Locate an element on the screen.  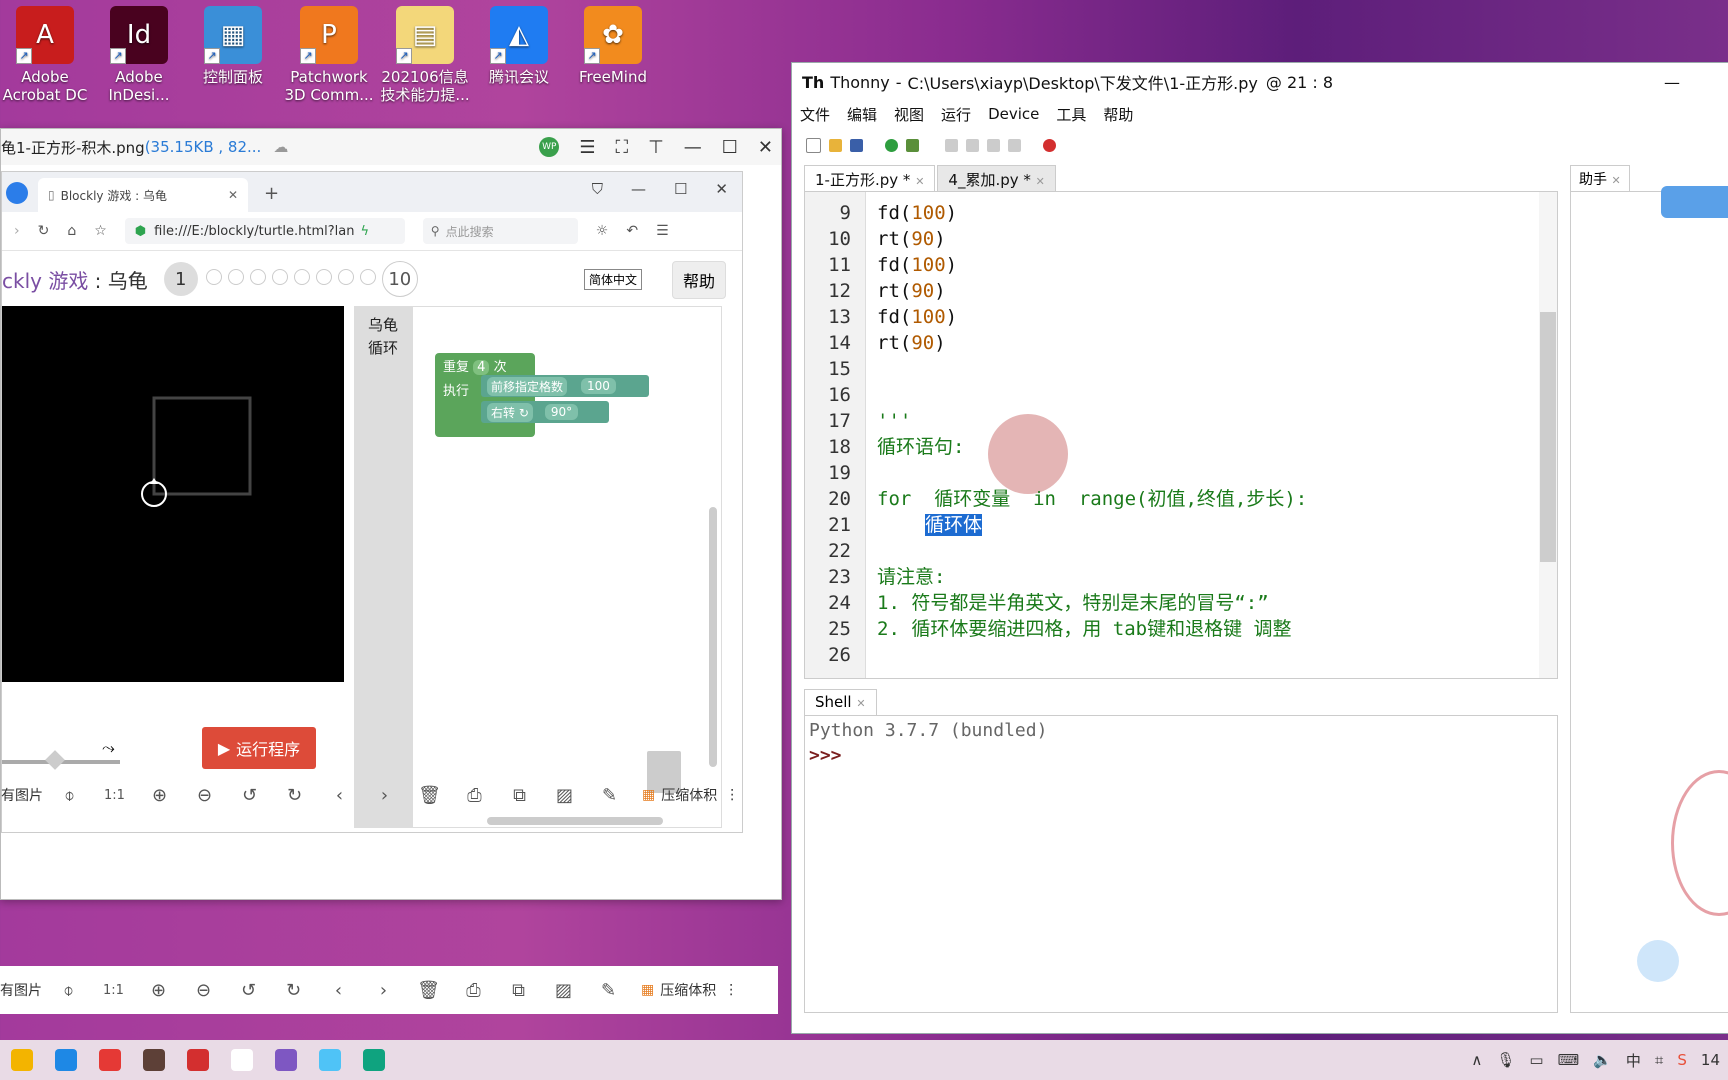
language-select: 简体中文 is located at coordinates (613, 279).